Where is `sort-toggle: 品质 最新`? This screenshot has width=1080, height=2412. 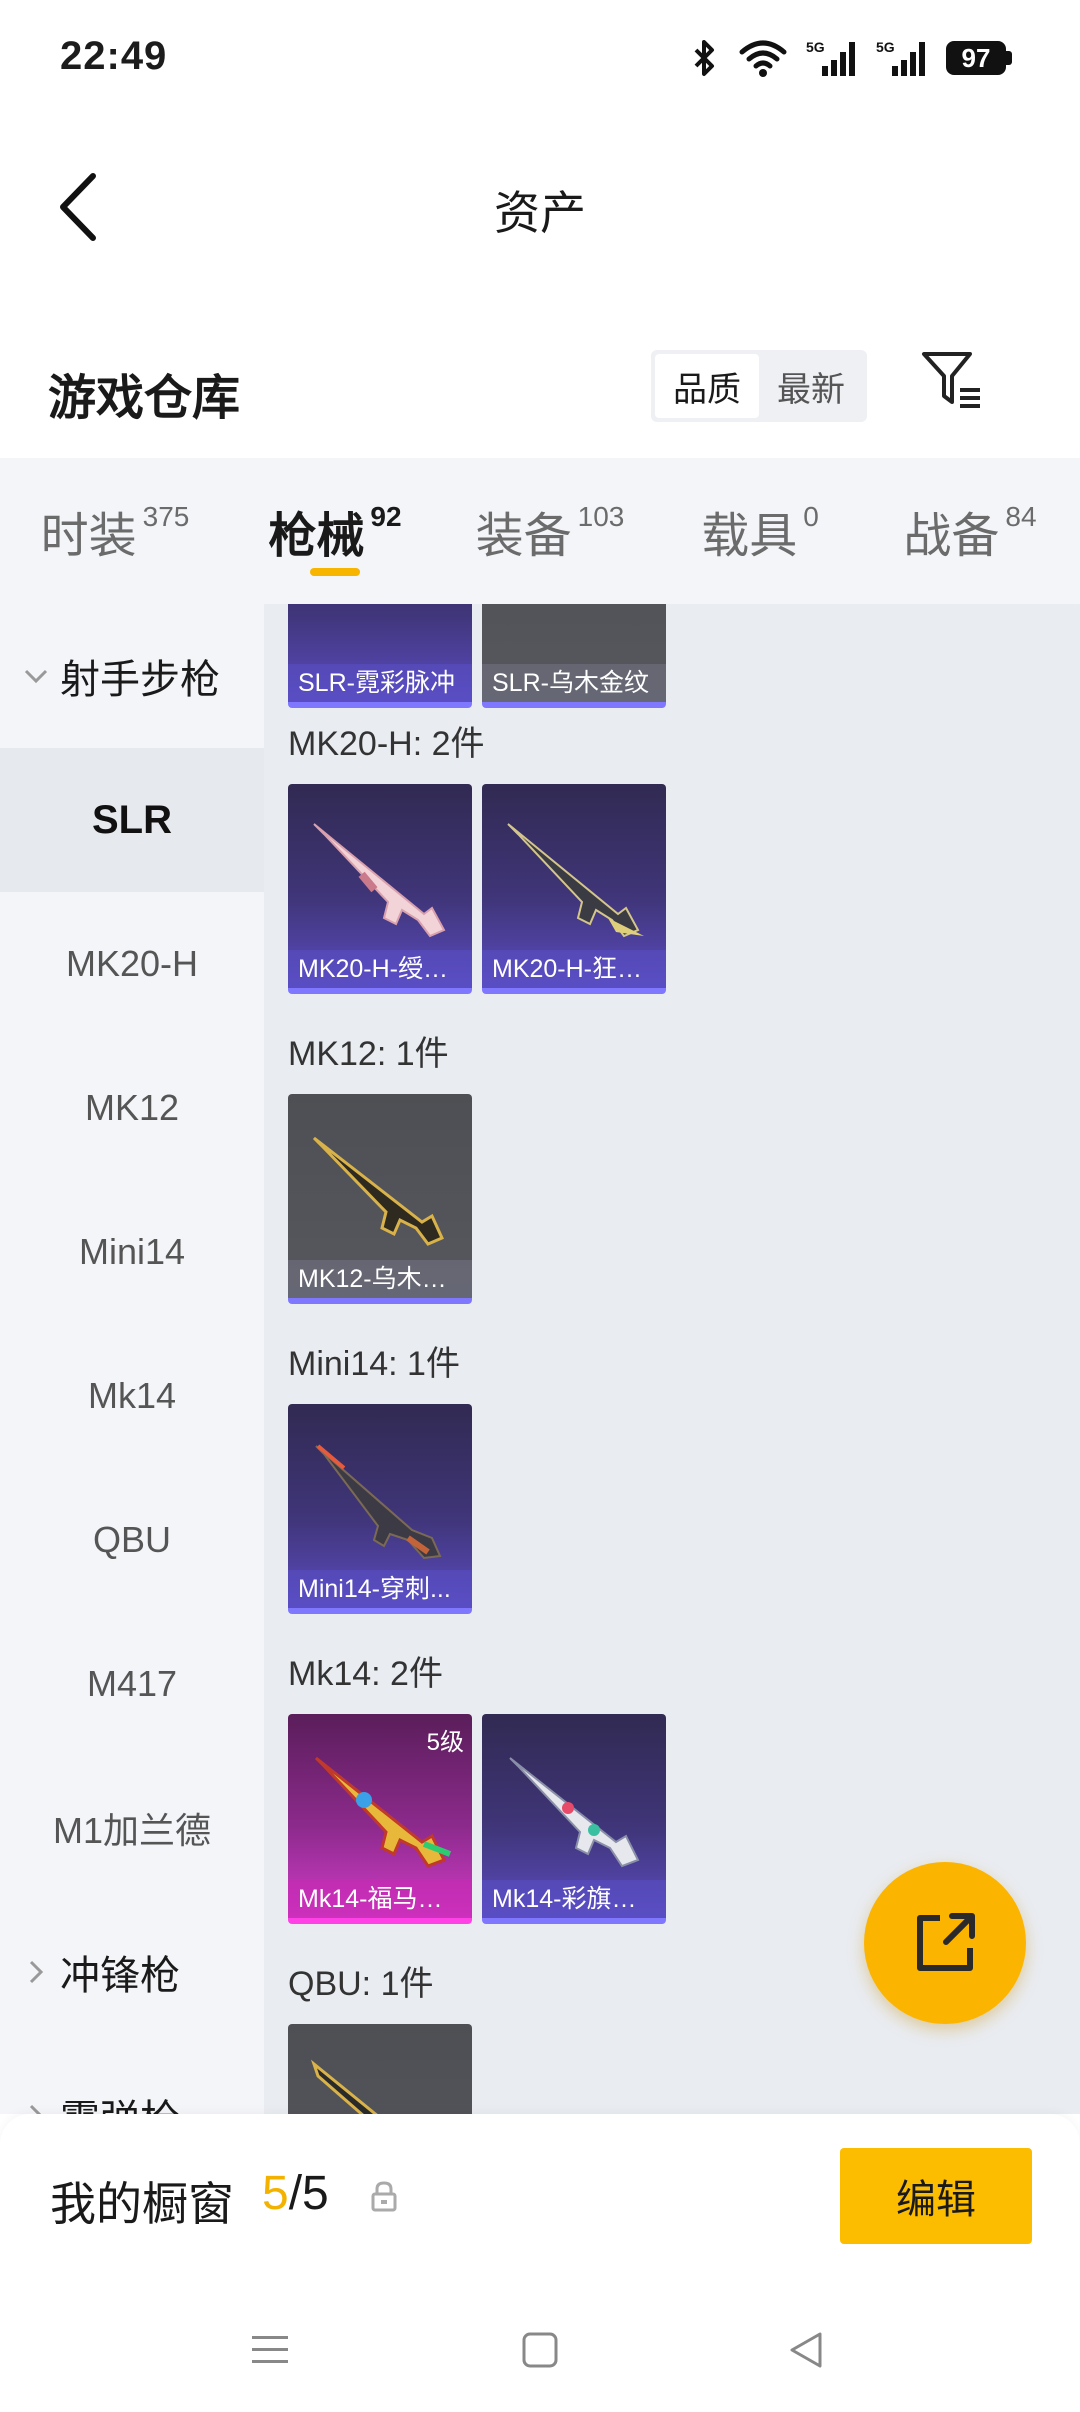
sort-toggle: 品质 最新 is located at coordinates (759, 386).